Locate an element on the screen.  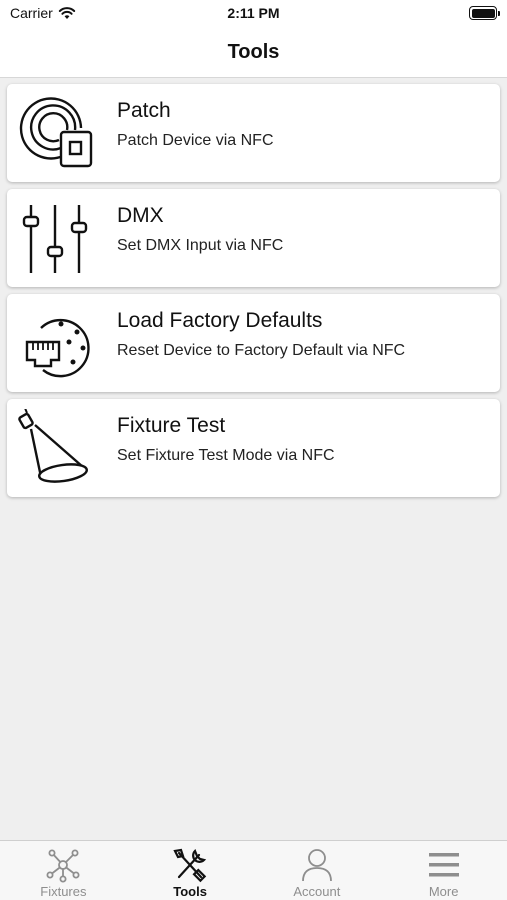
tab-account: Account is located at coordinates (317, 870).